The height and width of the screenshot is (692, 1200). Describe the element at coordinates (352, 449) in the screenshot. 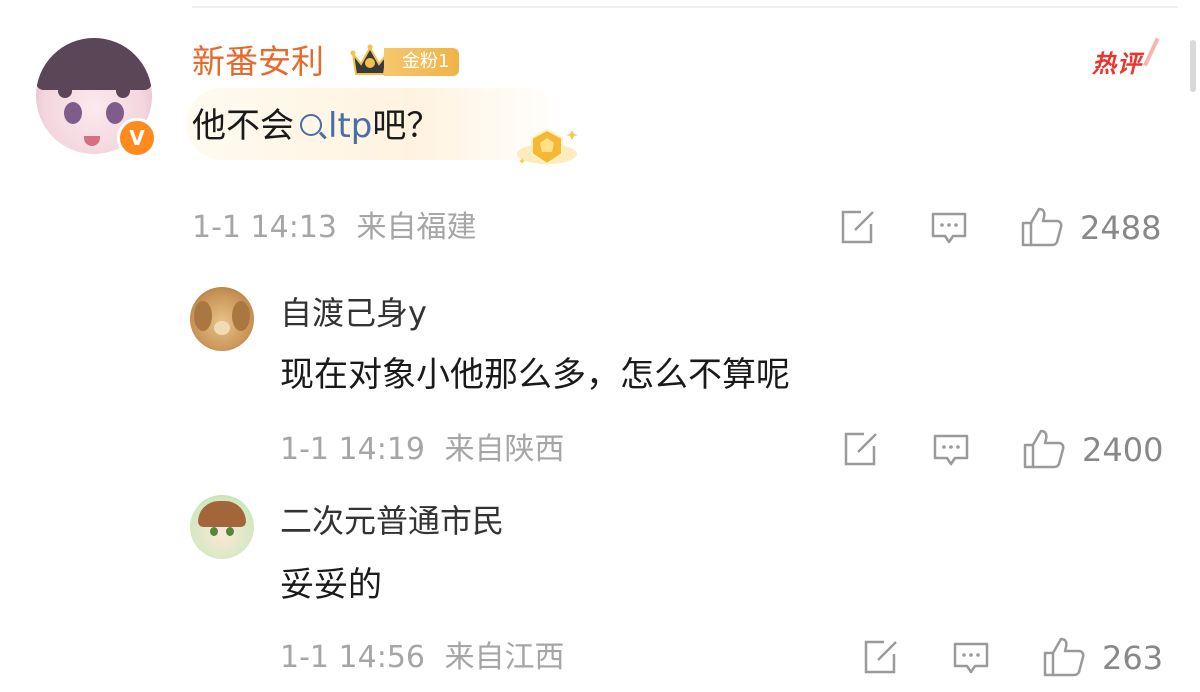

I see `reply-time: 1-1 14:19` at that location.